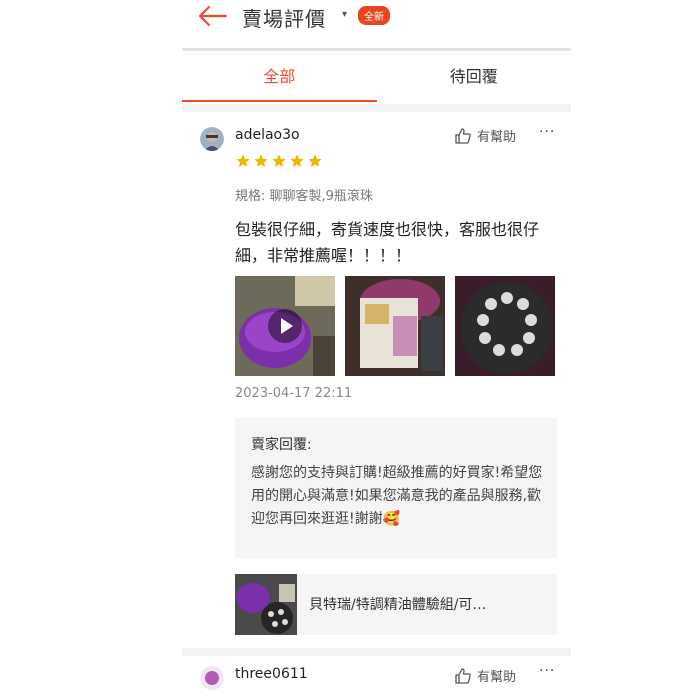 Image resolution: width=694 pixels, height=694 pixels. Describe the element at coordinates (271, 674) in the screenshot. I see `review-username: three0611` at that location.